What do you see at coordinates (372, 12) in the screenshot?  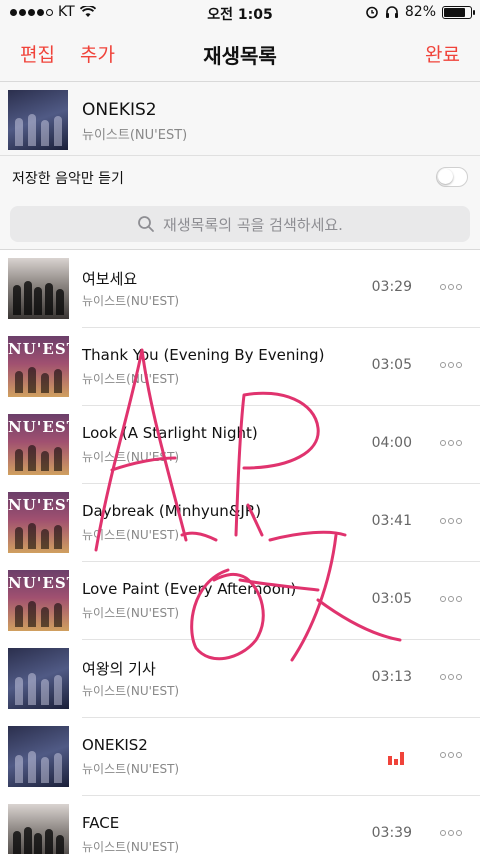 I see `alarm-icon` at bounding box center [372, 12].